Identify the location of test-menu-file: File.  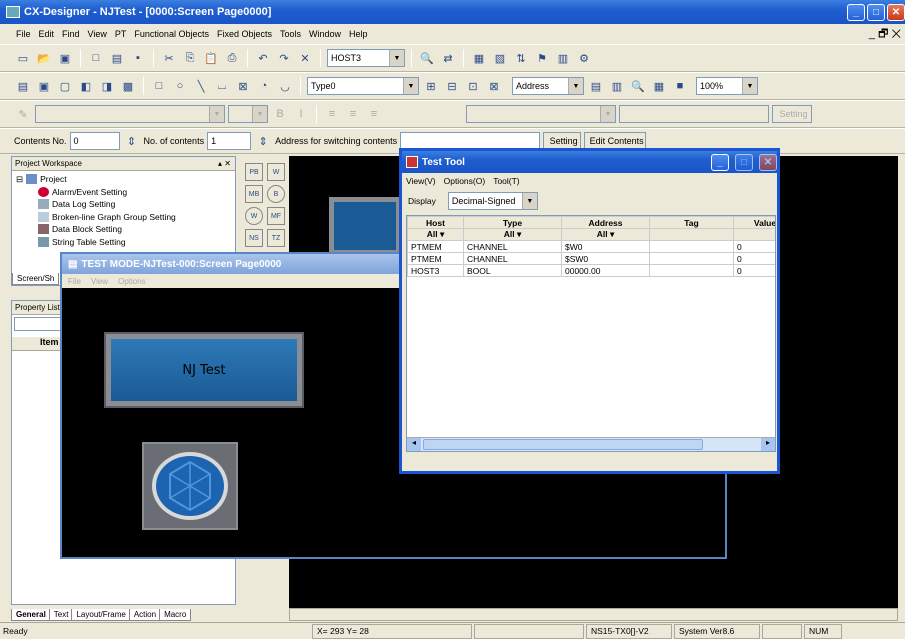
(74, 281).